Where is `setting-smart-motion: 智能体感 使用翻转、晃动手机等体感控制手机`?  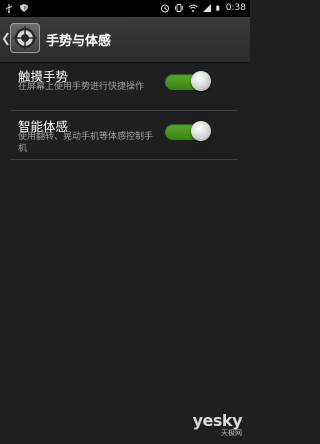
setting-smart-motion: 智能体感 使用翻转、晃动手机等体感控制手机 is located at coordinates (125, 135).